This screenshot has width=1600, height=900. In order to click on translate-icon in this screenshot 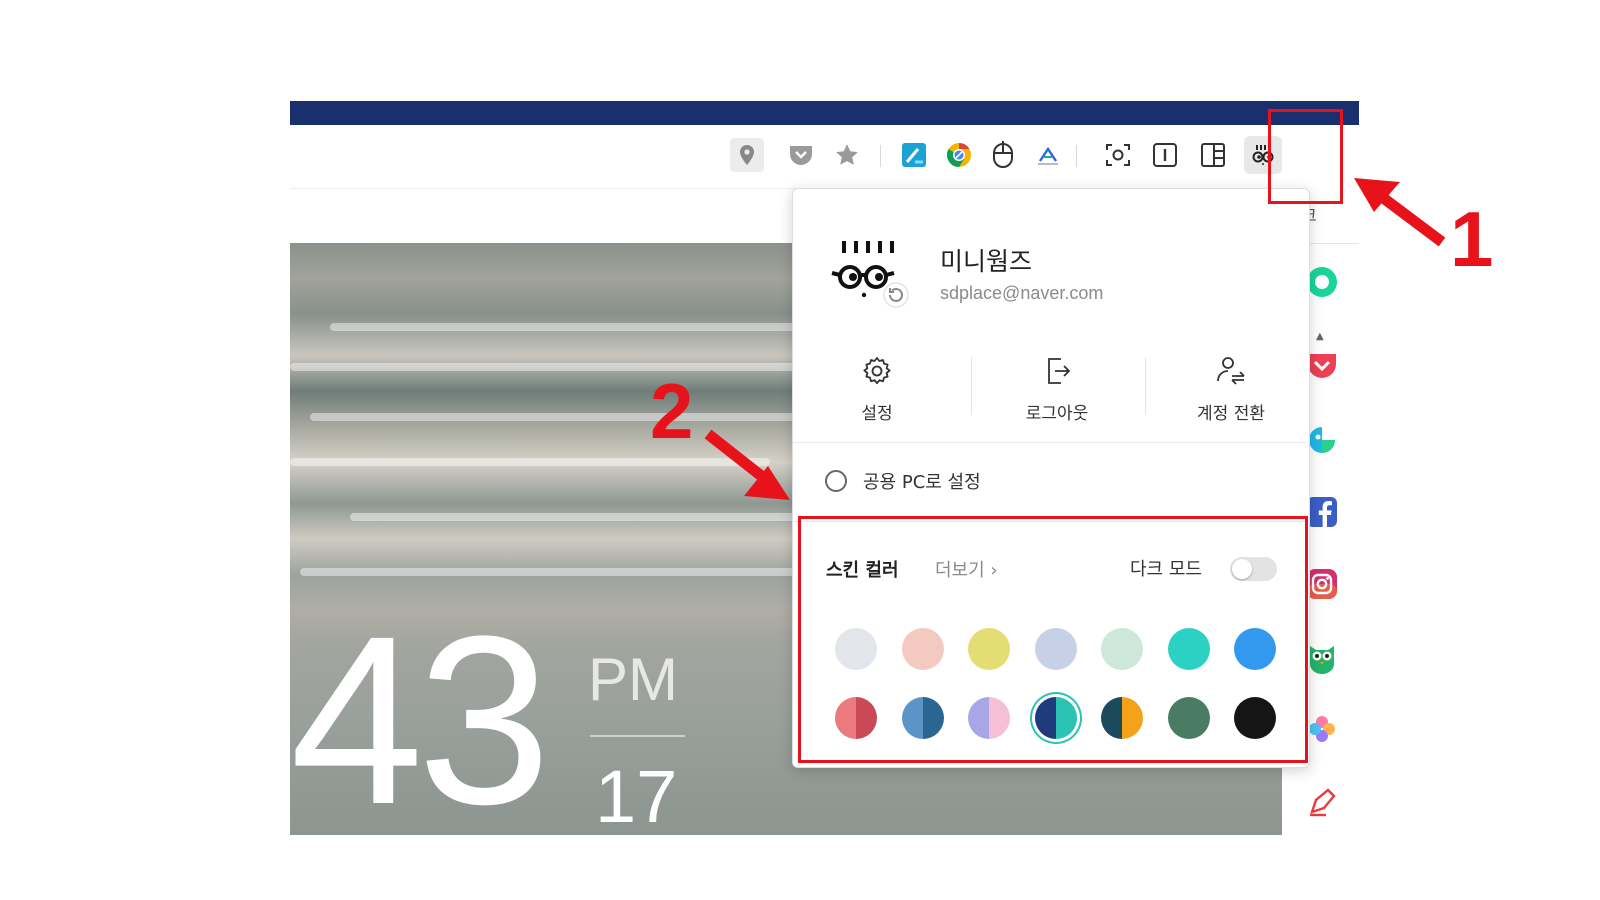, I will do `click(1048, 155)`.